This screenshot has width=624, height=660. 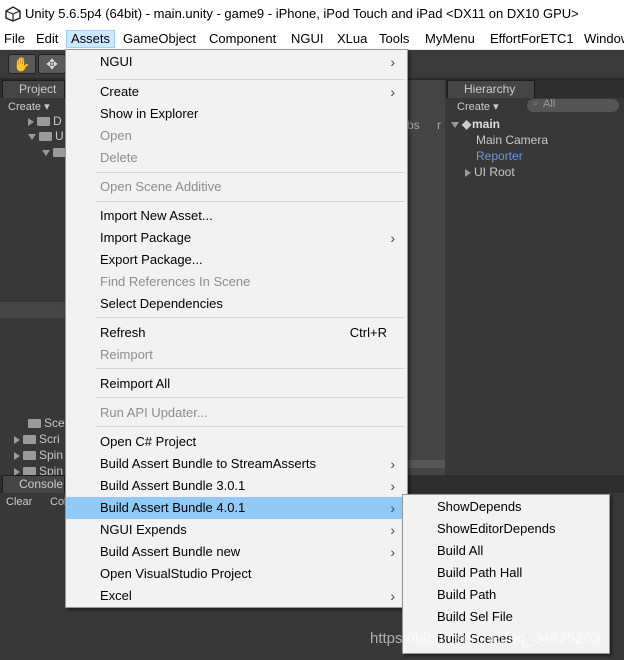 What do you see at coordinates (425, 277) in the screenshot?
I see `scene-panel: bs r` at bounding box center [425, 277].